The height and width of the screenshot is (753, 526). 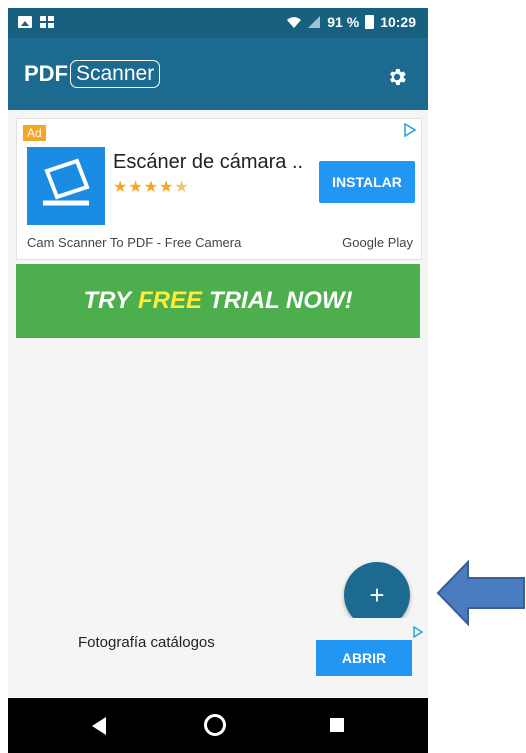 What do you see at coordinates (107, 300) in the screenshot?
I see `trial-prefix: TRY` at bounding box center [107, 300].